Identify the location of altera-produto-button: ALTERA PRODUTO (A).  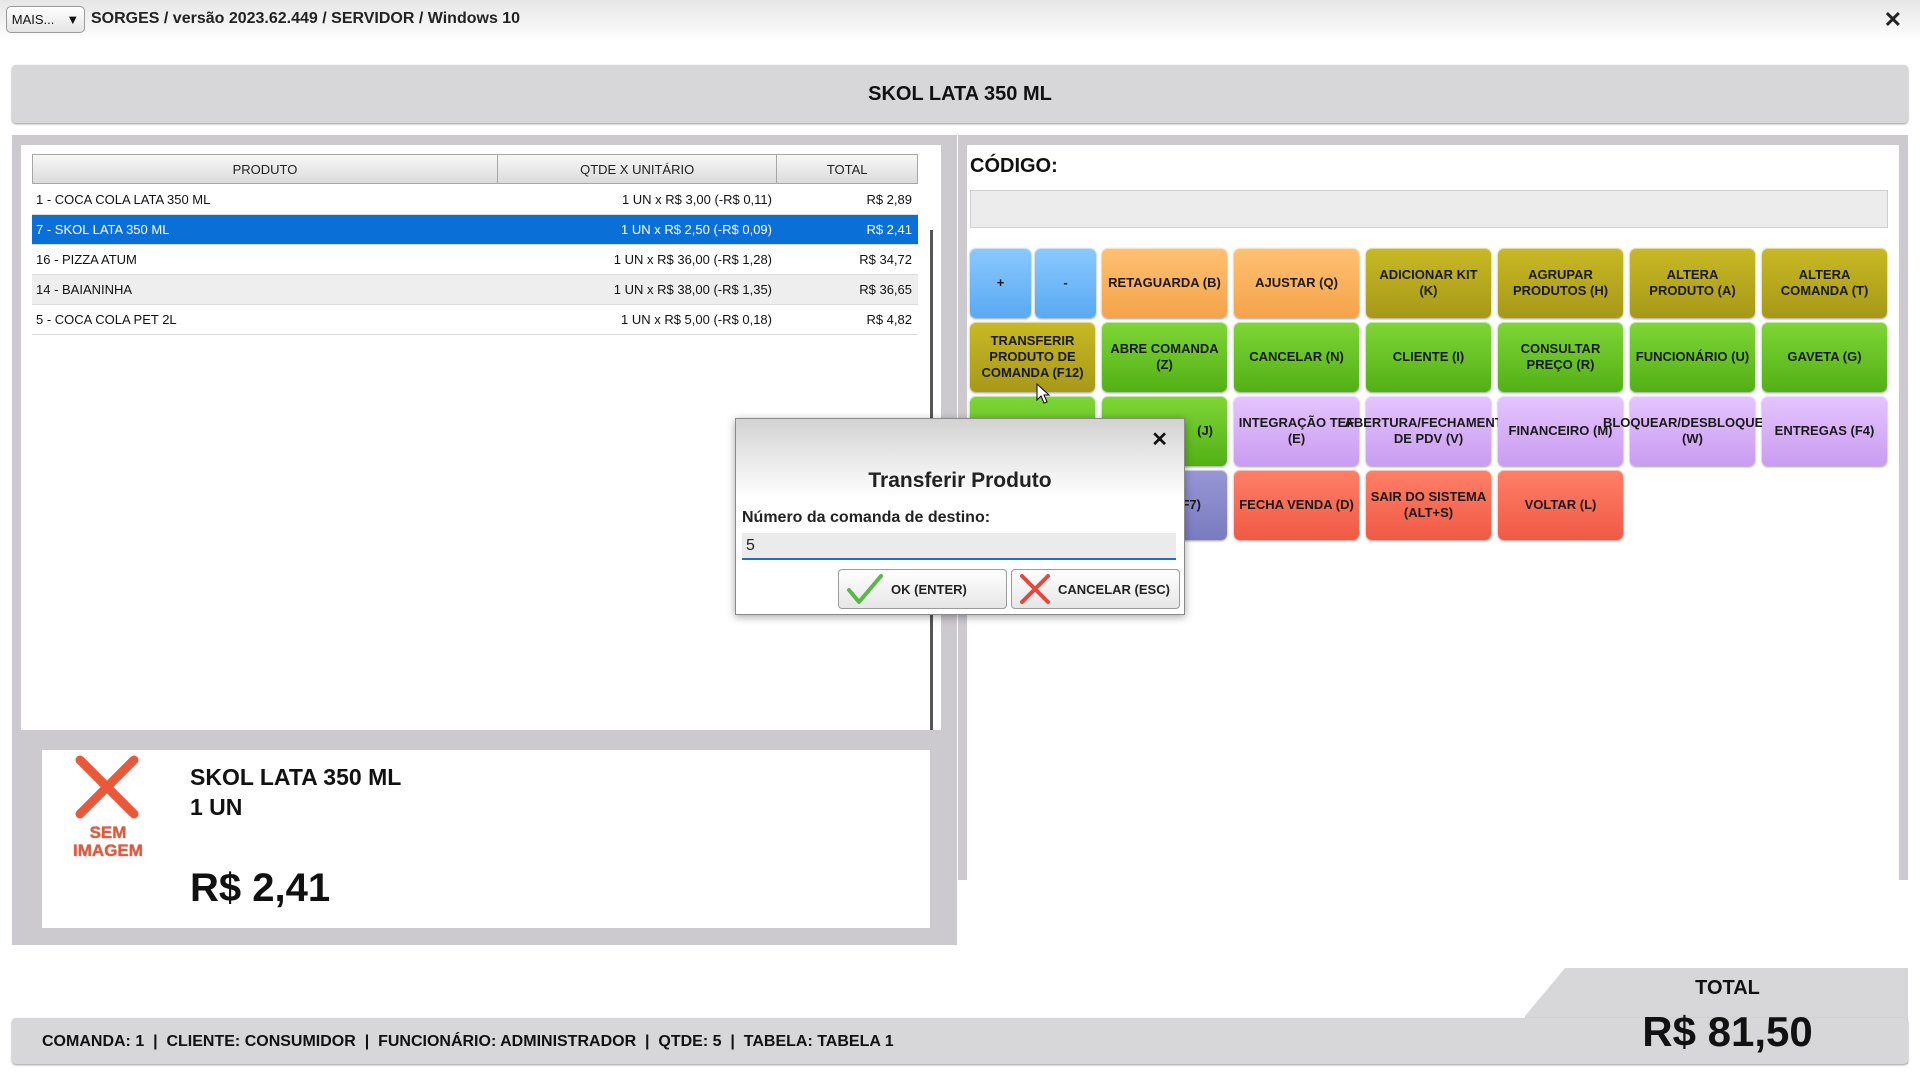
(1692, 283).